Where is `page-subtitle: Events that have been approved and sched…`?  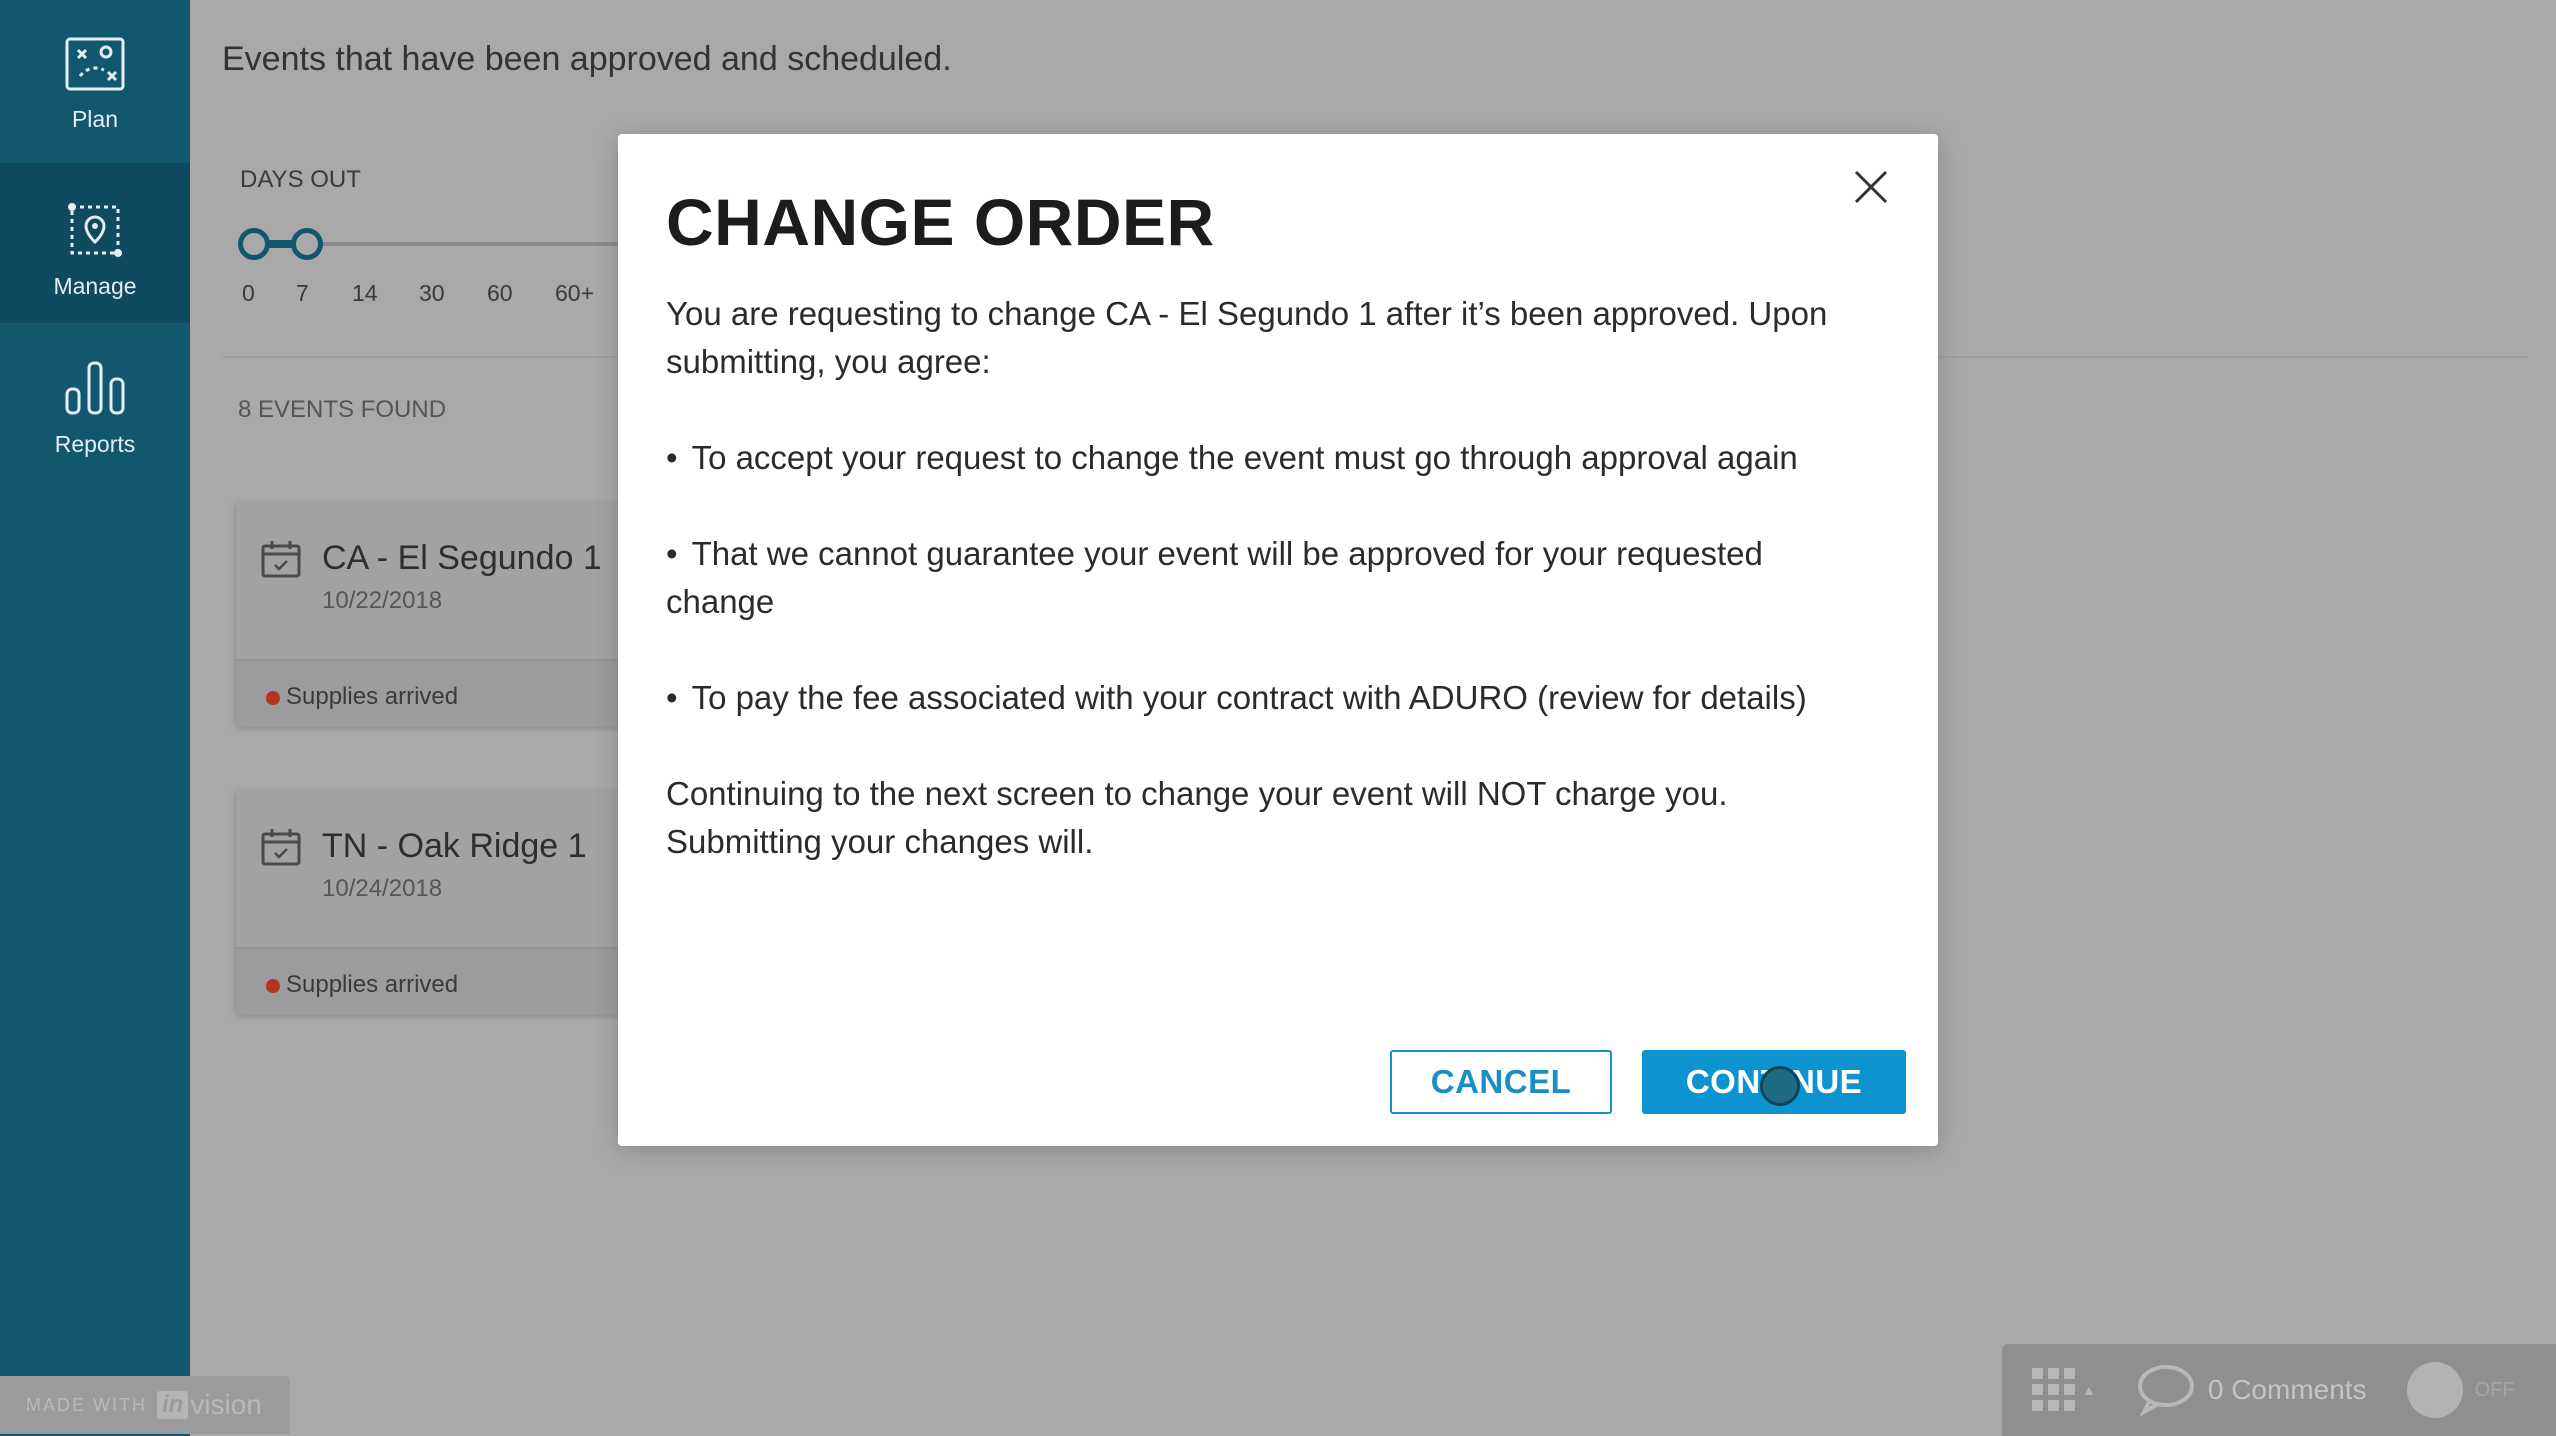 page-subtitle: Events that have been approved and sched… is located at coordinates (587, 59).